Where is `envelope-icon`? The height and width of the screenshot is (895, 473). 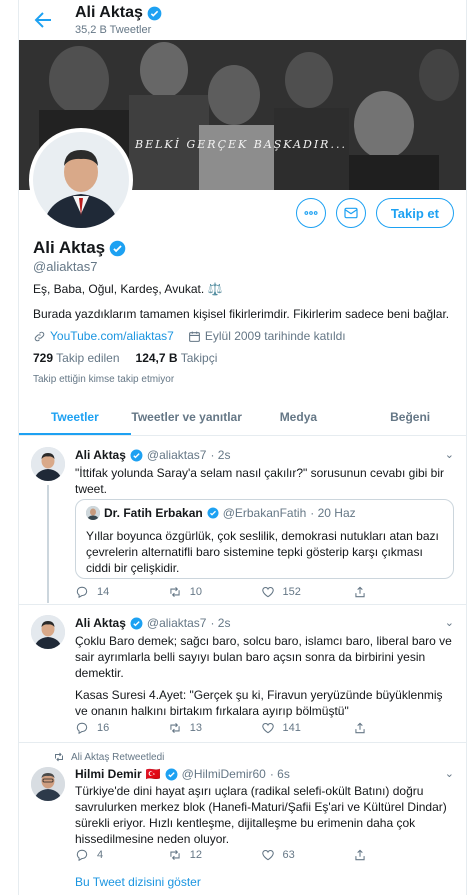 envelope-icon is located at coordinates (351, 213).